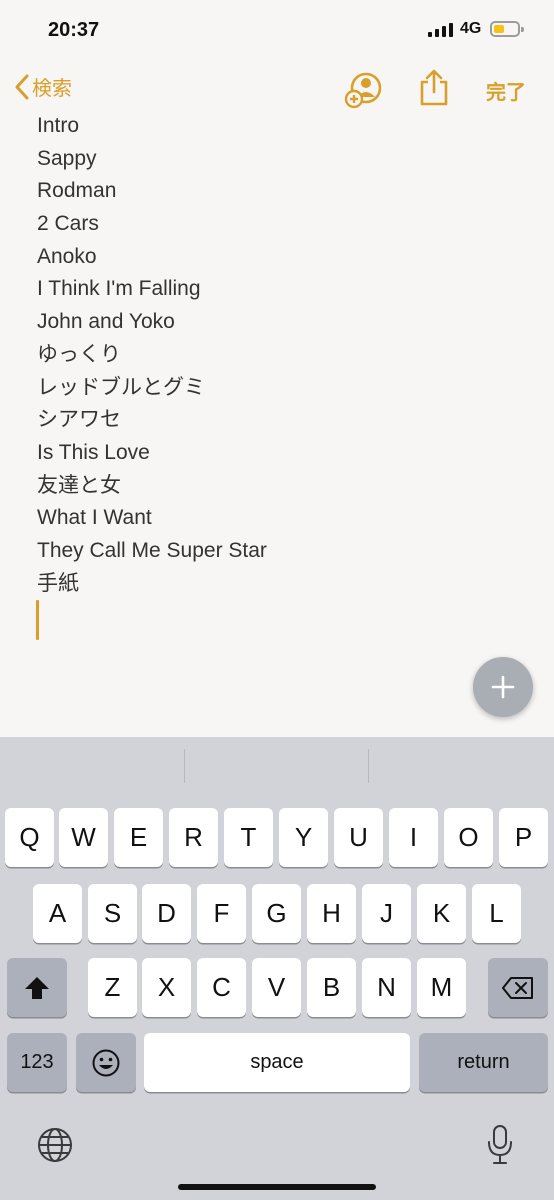 The image size is (554, 1200). What do you see at coordinates (152, 550) in the screenshot?
I see `note-line: They Call Me Super Star` at bounding box center [152, 550].